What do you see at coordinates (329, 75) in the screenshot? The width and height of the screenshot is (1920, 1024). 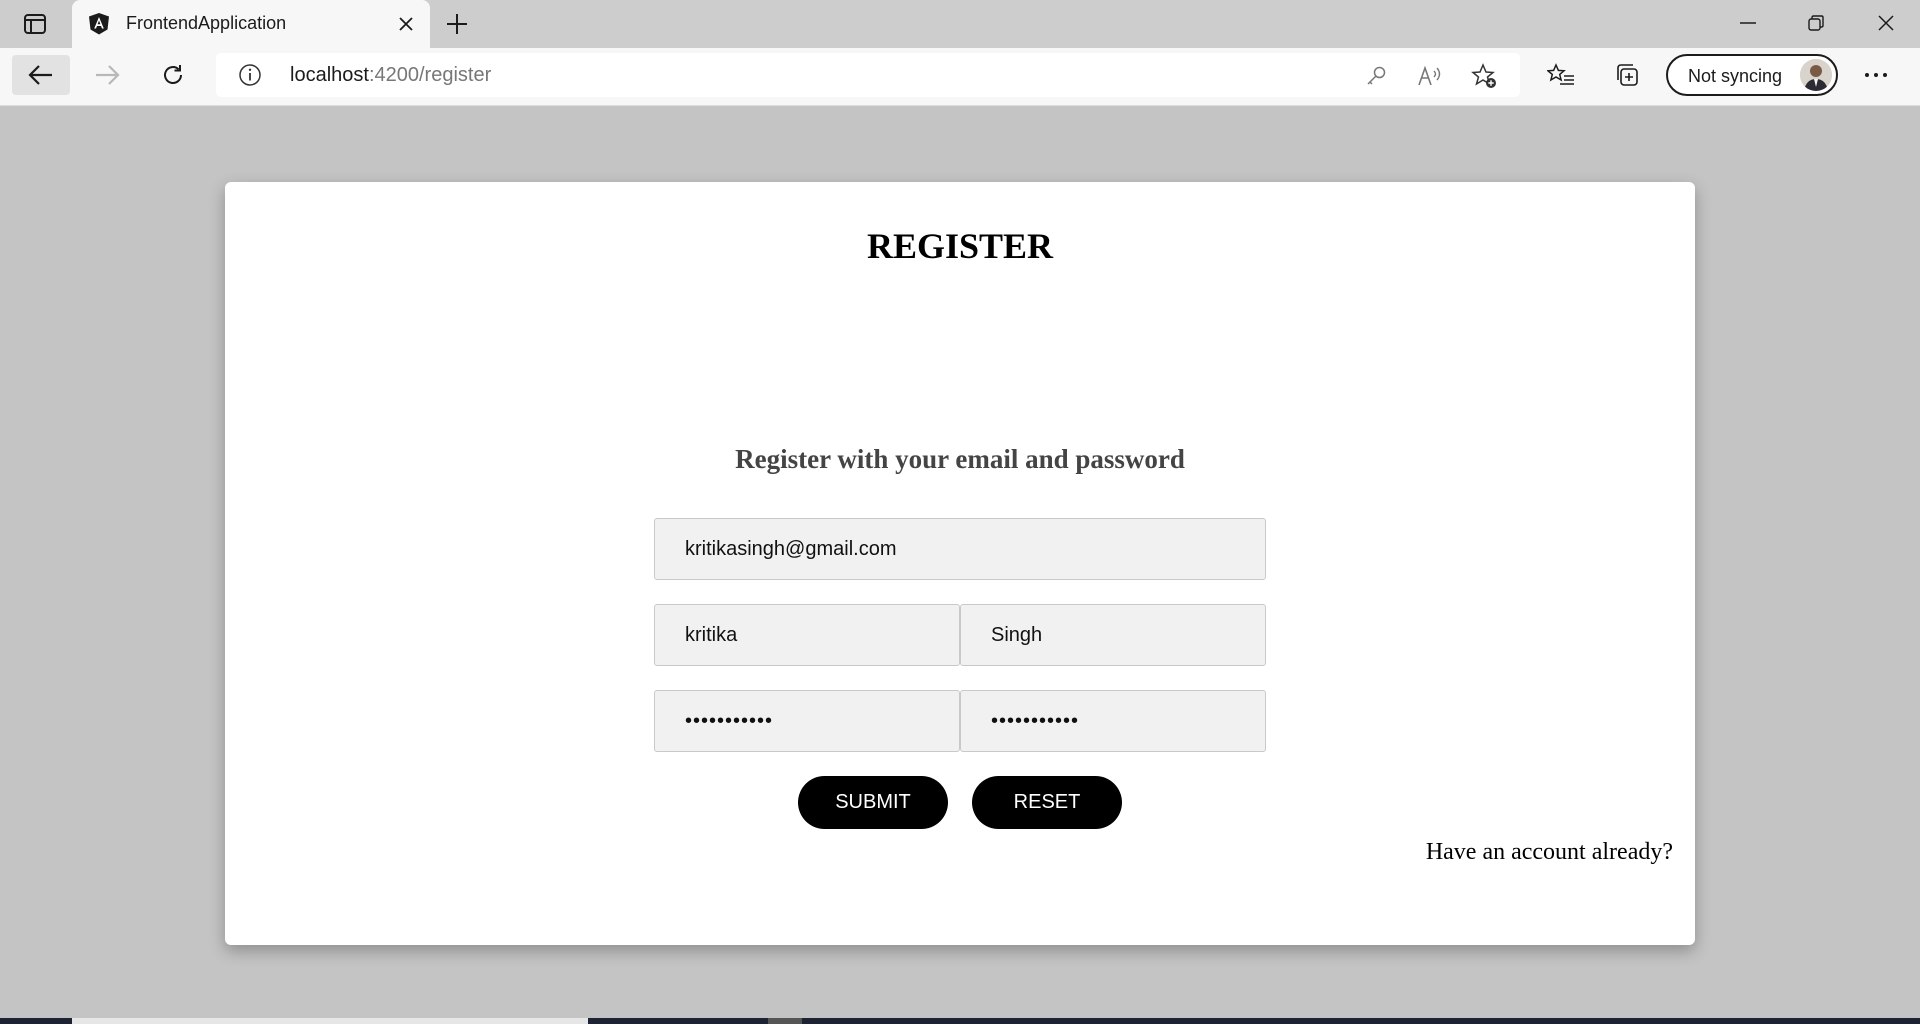 I see `url-host: localhost` at bounding box center [329, 75].